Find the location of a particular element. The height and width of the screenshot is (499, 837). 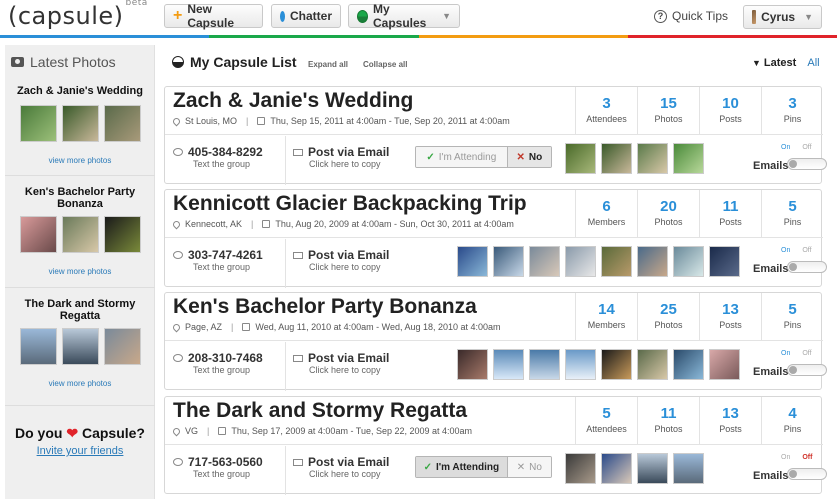

stat-attendees: 3 Attendees is located at coordinates (606, 111).